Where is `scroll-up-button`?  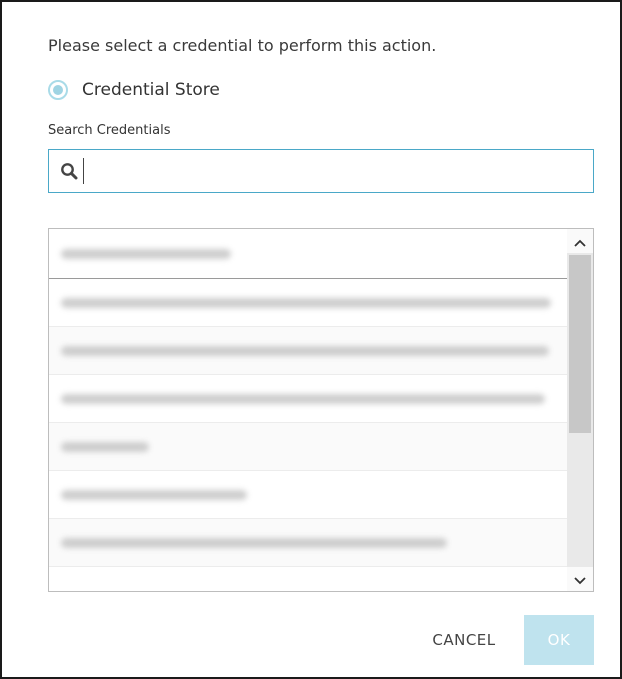 scroll-up-button is located at coordinates (580, 241).